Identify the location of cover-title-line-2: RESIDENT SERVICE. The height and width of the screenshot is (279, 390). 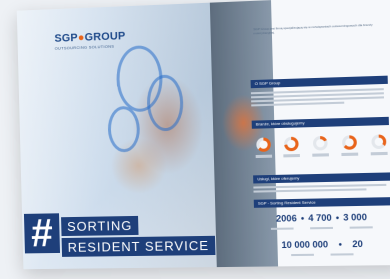
(138, 246).